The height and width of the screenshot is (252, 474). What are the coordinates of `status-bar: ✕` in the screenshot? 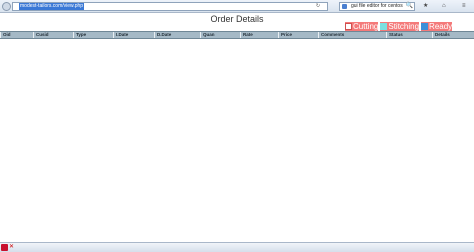 It's located at (237, 247).